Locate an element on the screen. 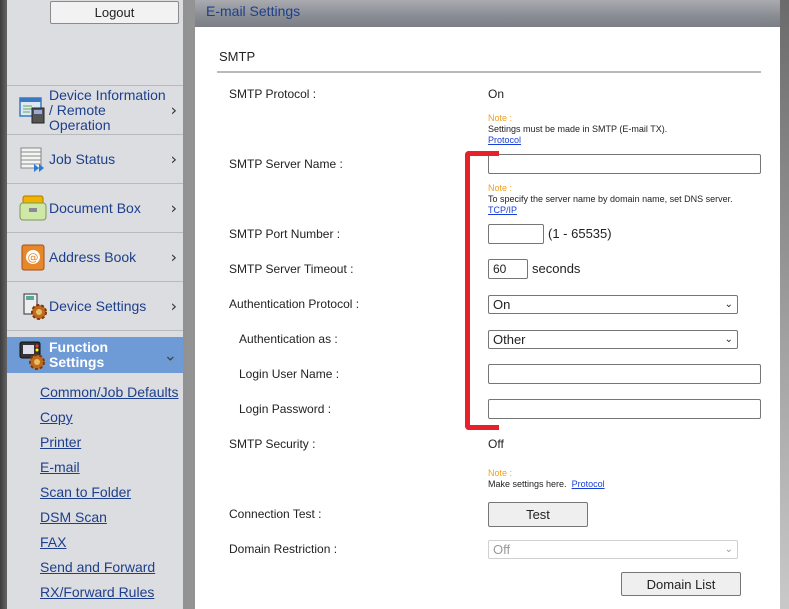  page-scrollbar is located at coordinates (784, 304).